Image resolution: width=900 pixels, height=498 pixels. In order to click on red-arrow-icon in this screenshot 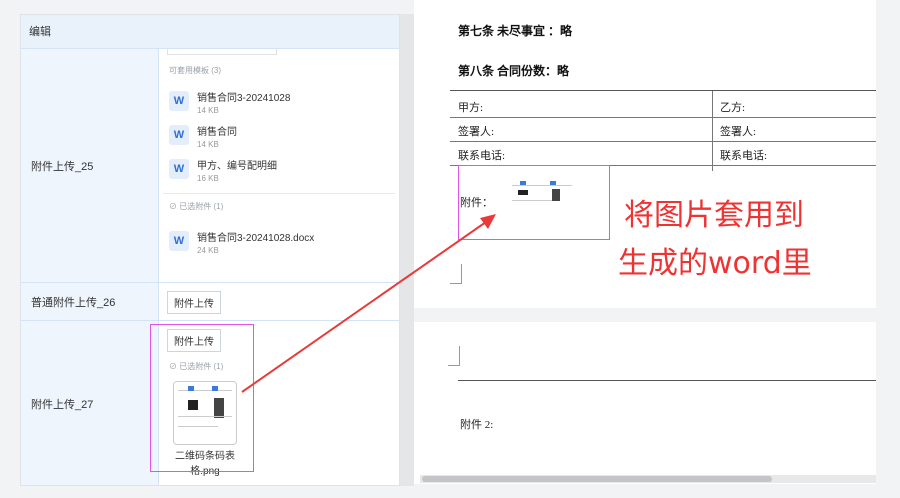, I will do `click(368, 303)`.